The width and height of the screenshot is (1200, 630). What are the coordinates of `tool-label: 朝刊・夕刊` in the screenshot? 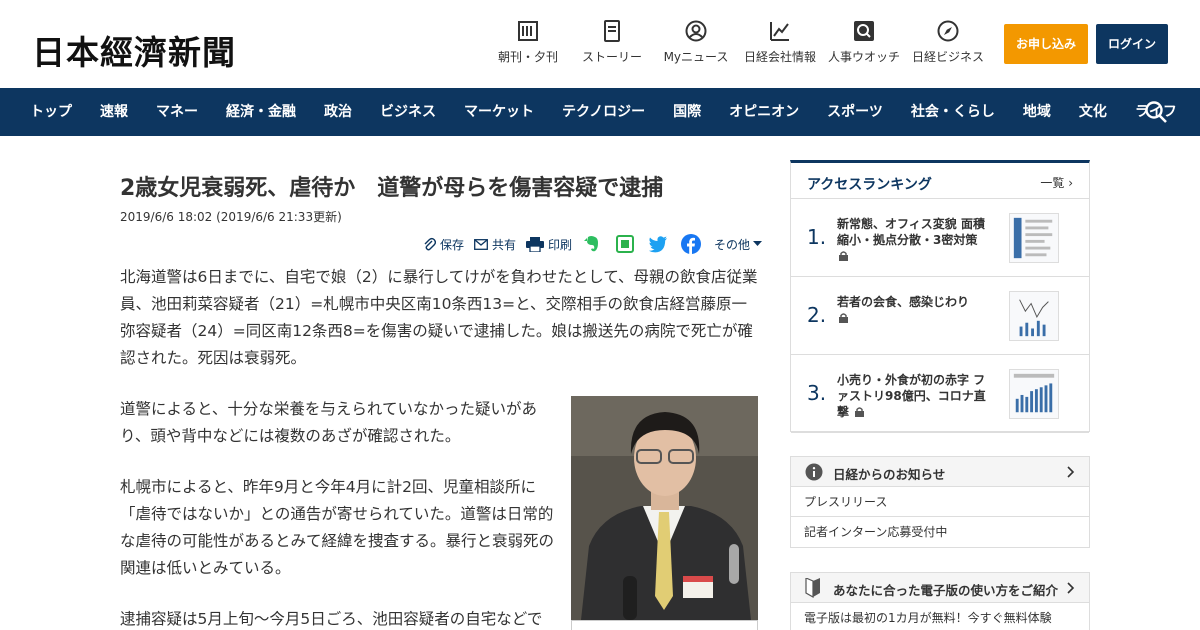 It's located at (527, 57).